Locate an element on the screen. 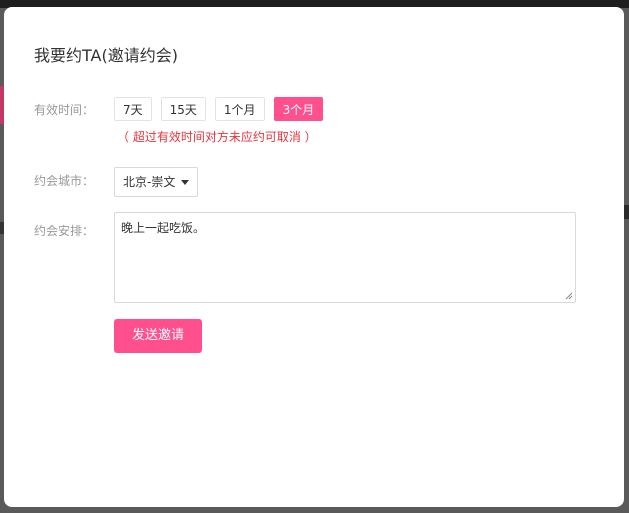 This screenshot has height=513, width=629. duration-option-7-days: 7天 is located at coordinates (133, 109).